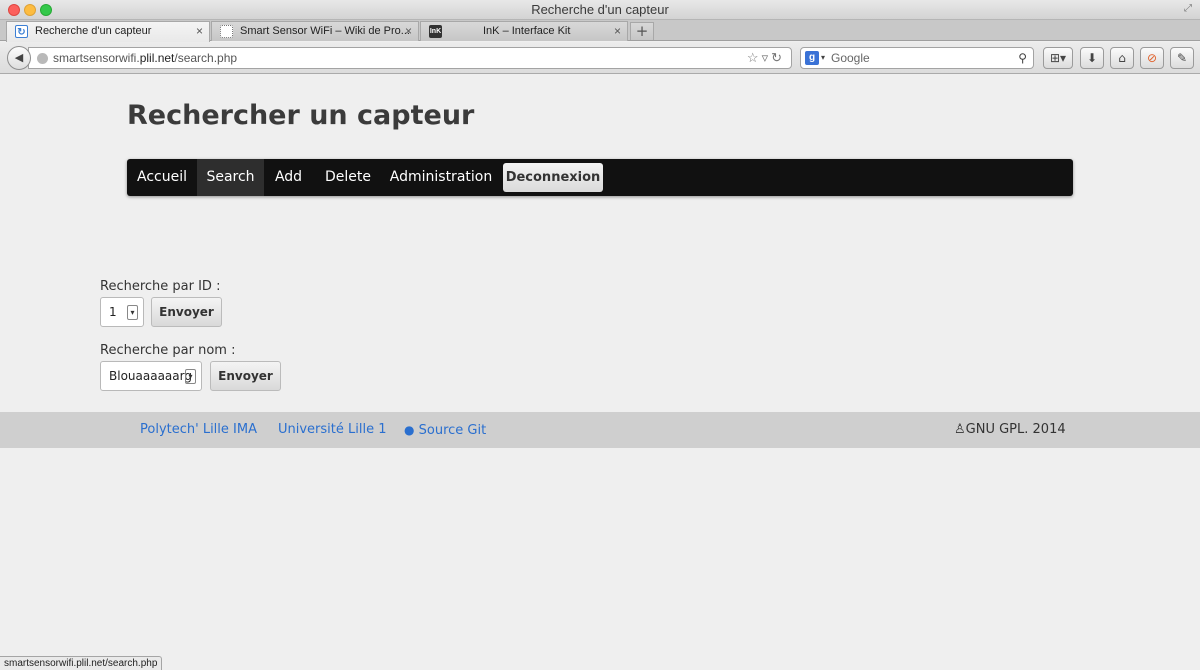 This screenshot has height=670, width=1200. What do you see at coordinates (162, 177) in the screenshot?
I see `nav-item-accueil: Accueil` at bounding box center [162, 177].